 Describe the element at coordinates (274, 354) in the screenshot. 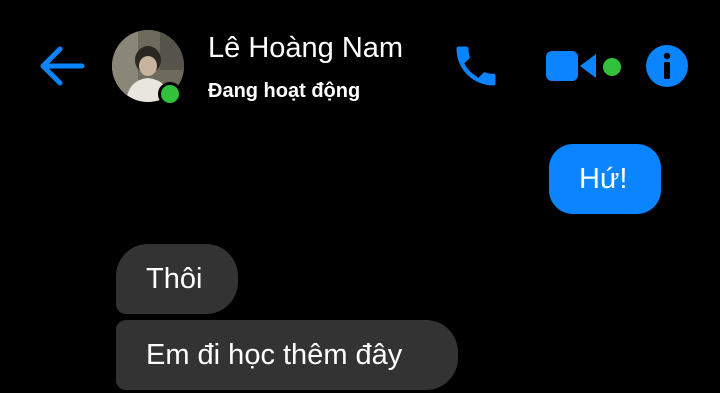

I see `message-text: Em đi học thêm đây` at that location.